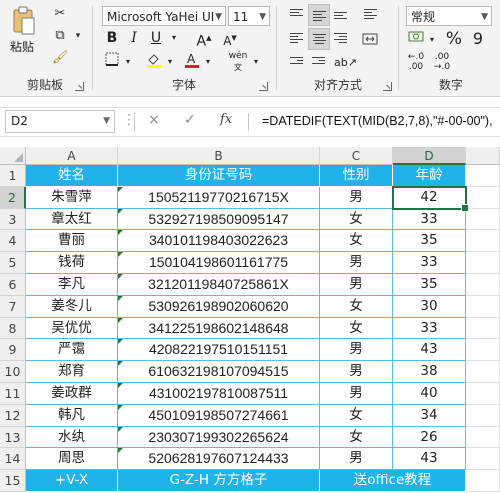  I want to click on italic-button: I, so click(134, 38).